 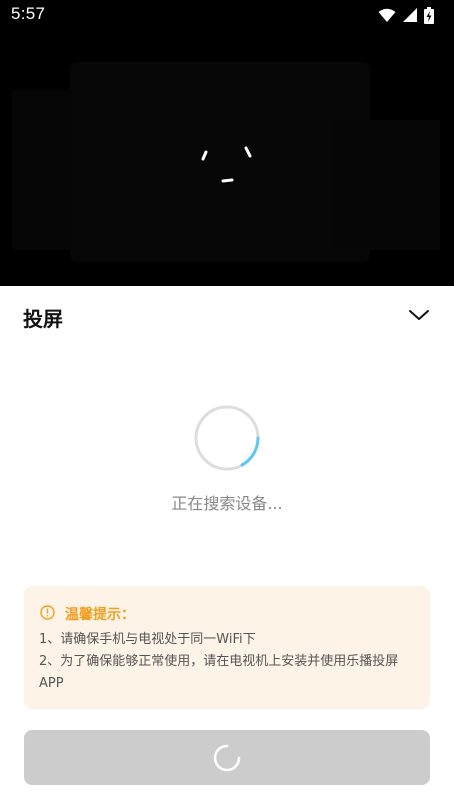 I want to click on cell-signal-icon, so click(x=410, y=14).